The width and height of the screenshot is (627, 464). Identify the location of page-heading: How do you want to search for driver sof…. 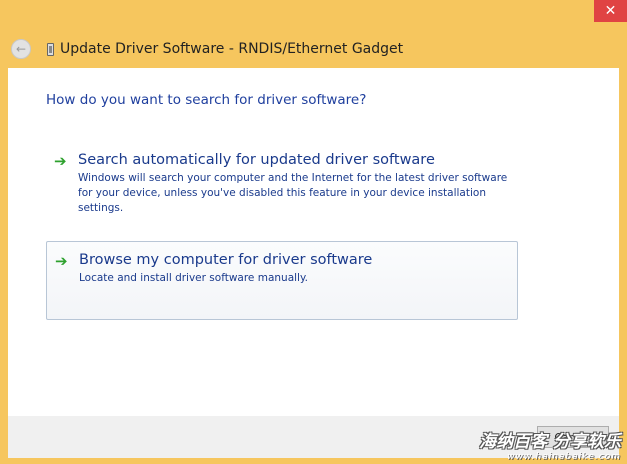
(206, 100).